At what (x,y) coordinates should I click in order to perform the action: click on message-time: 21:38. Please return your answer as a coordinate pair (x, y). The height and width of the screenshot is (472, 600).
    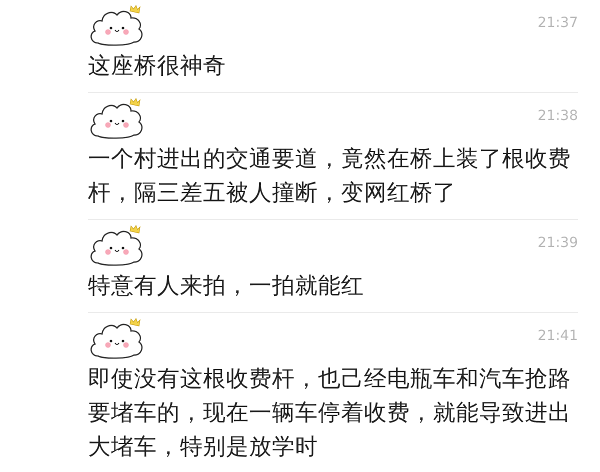
    Looking at the image, I should click on (558, 116).